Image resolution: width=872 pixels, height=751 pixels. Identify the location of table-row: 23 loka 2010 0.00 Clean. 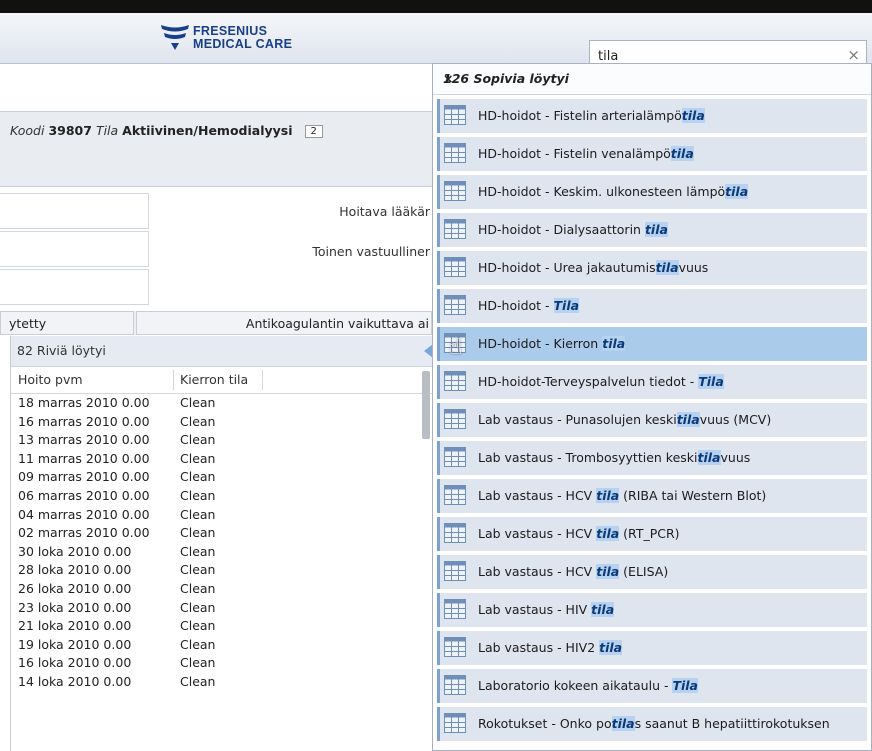
(222, 608).